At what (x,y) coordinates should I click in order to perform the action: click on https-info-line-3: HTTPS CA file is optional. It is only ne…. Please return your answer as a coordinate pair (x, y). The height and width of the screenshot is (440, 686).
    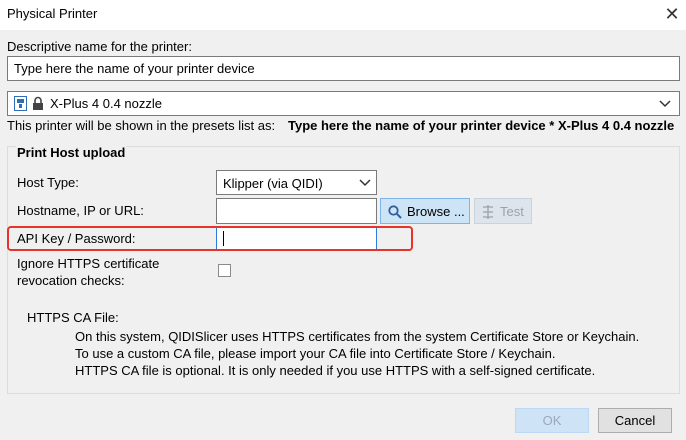
    Looking at the image, I should click on (335, 370).